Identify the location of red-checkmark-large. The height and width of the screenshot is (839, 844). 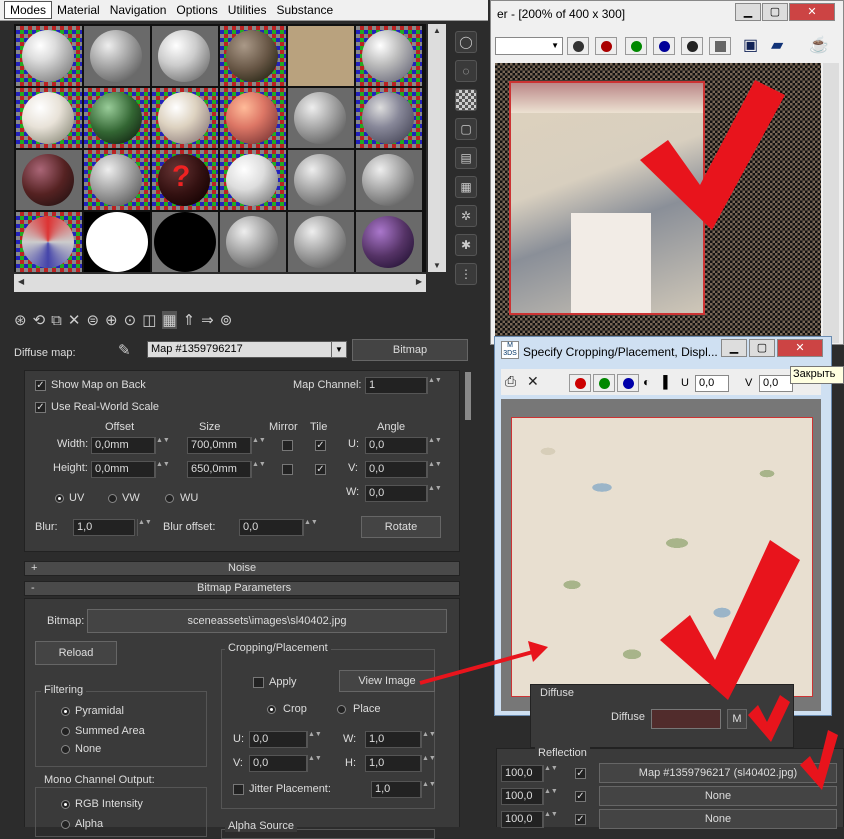
(712, 155).